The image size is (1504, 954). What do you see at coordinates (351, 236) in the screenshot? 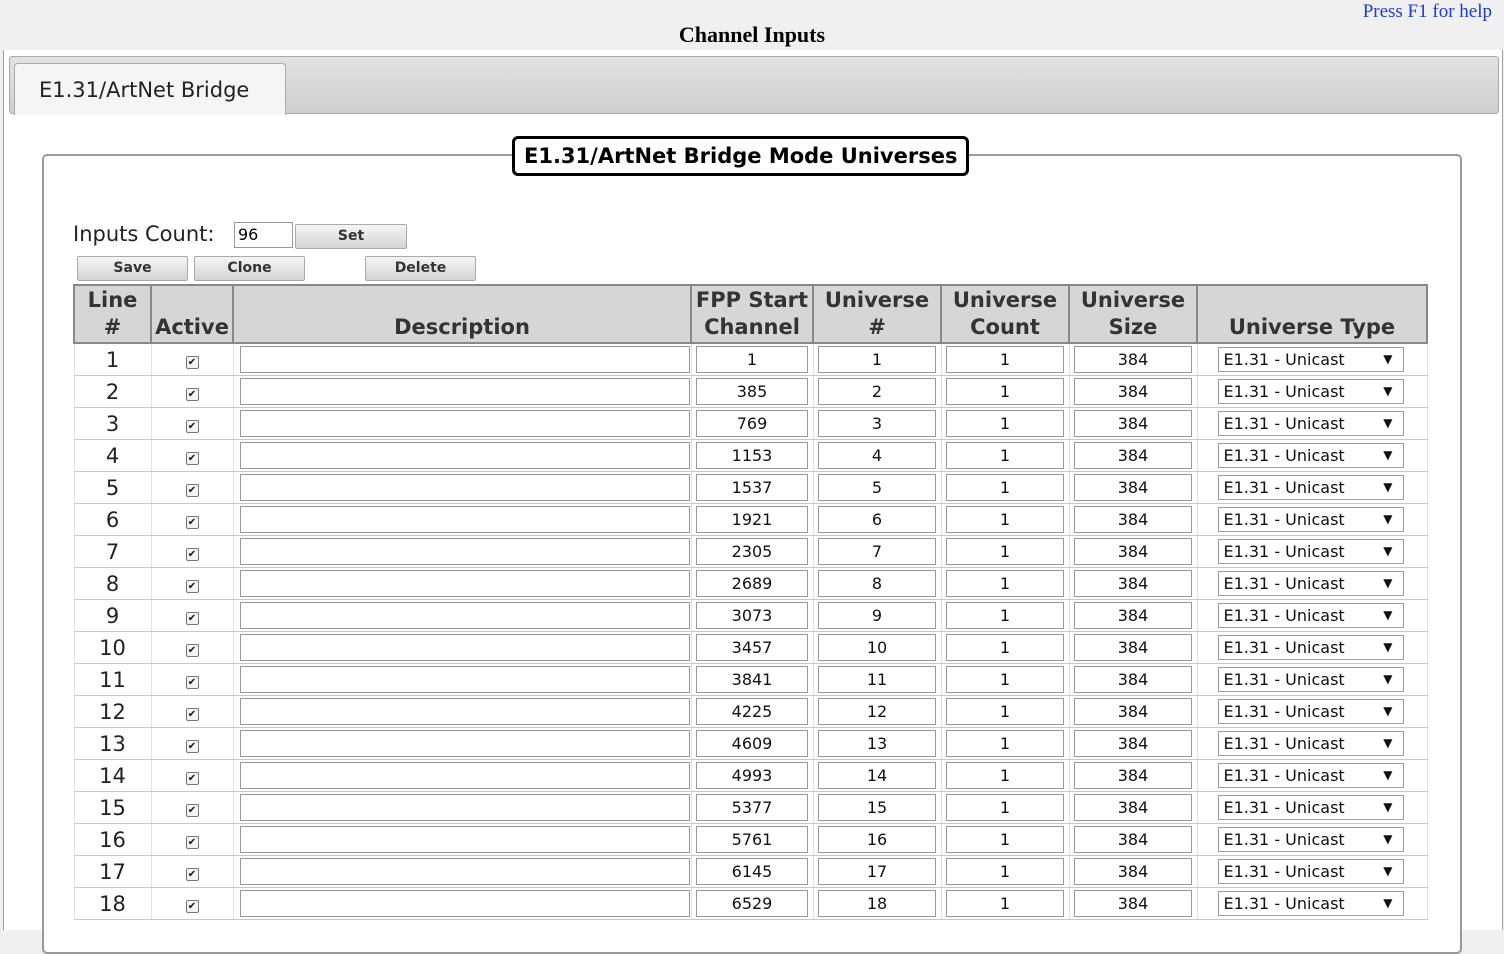
I see `set-button: Set` at bounding box center [351, 236].